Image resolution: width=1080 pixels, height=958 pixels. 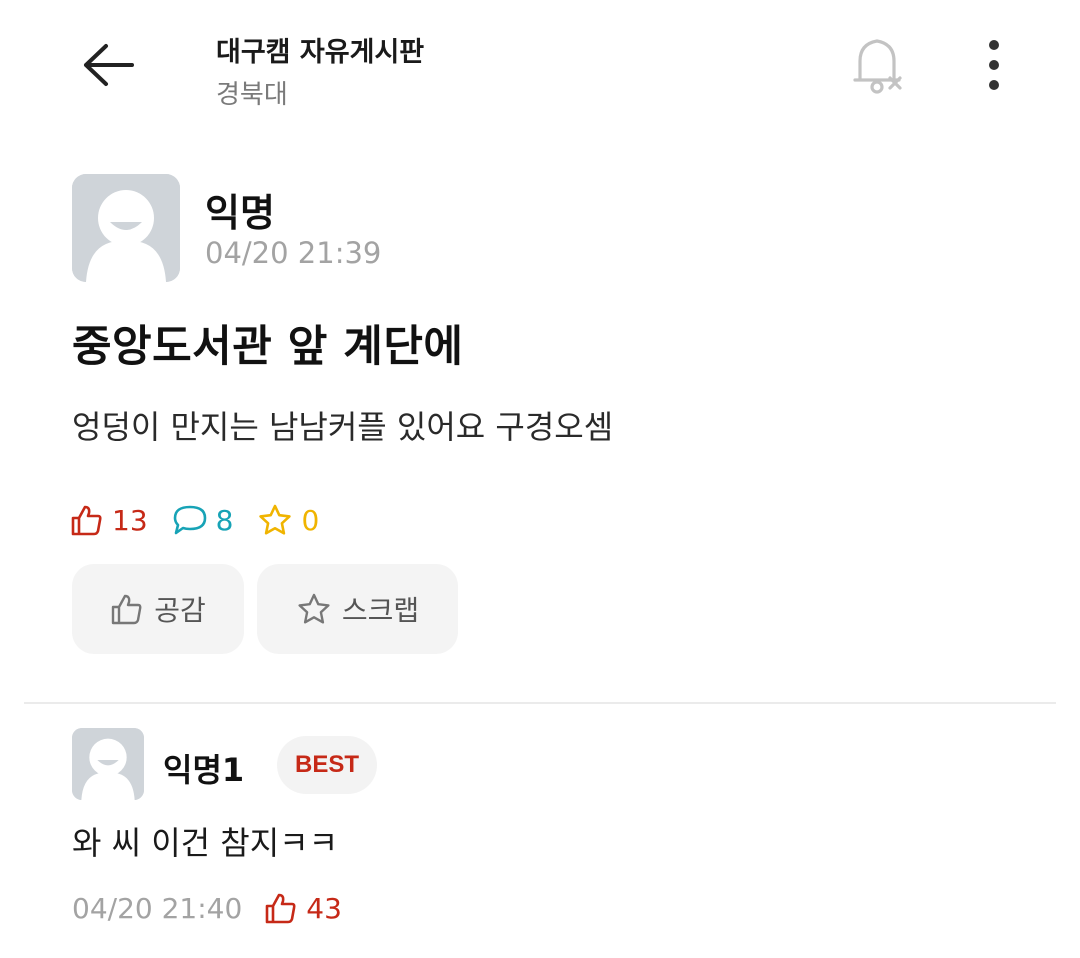 What do you see at coordinates (204, 770) in the screenshot?
I see `comment-author-name: 익명1` at bounding box center [204, 770].